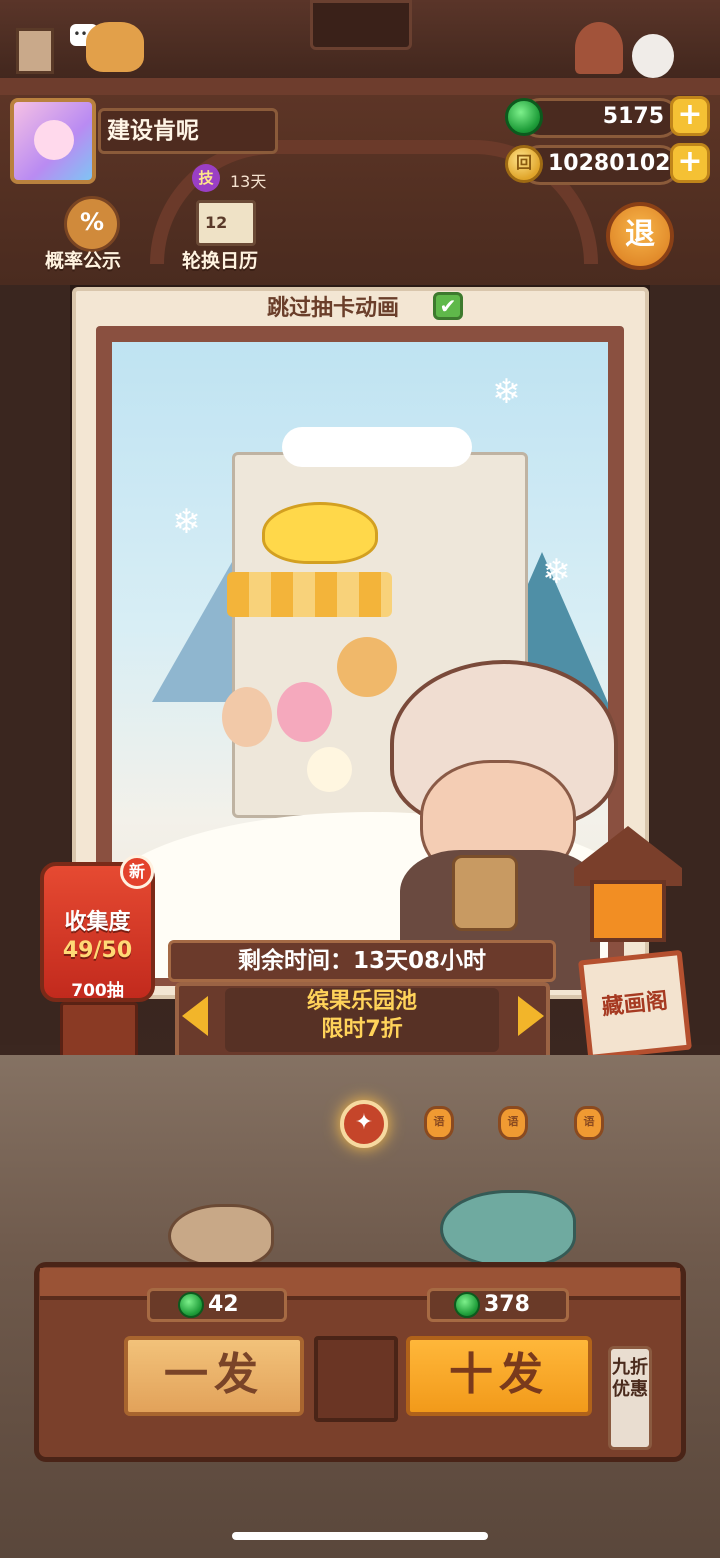  Describe the element at coordinates (83, 259) in the screenshot. I see `probability-button: 概率公示` at that location.